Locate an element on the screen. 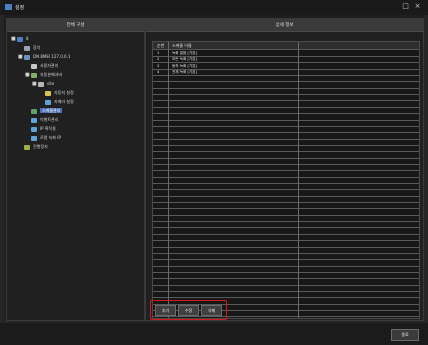 The width and height of the screenshot is (428, 345). tree-item-label: 8 is located at coordinates (27, 38).